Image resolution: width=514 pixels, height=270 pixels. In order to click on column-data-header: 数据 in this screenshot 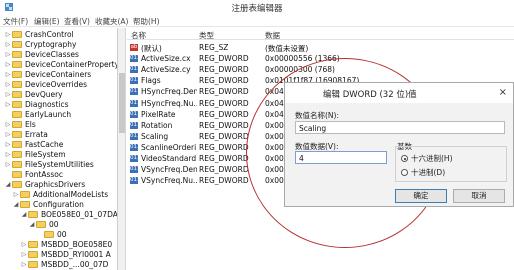, I will do `click(272, 35)`.